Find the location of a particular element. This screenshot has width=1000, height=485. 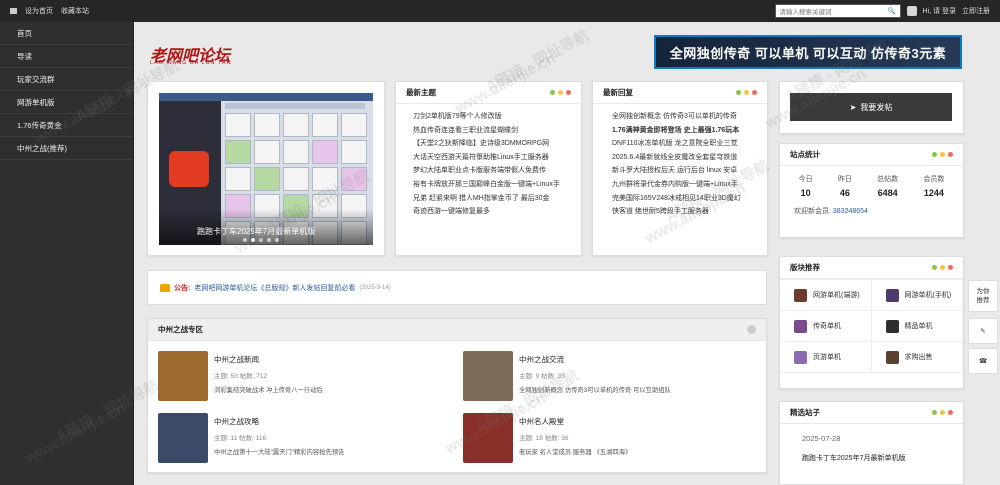

sidebar-item-zhongzhou: 中州之战(推荐) is located at coordinates (66, 148).